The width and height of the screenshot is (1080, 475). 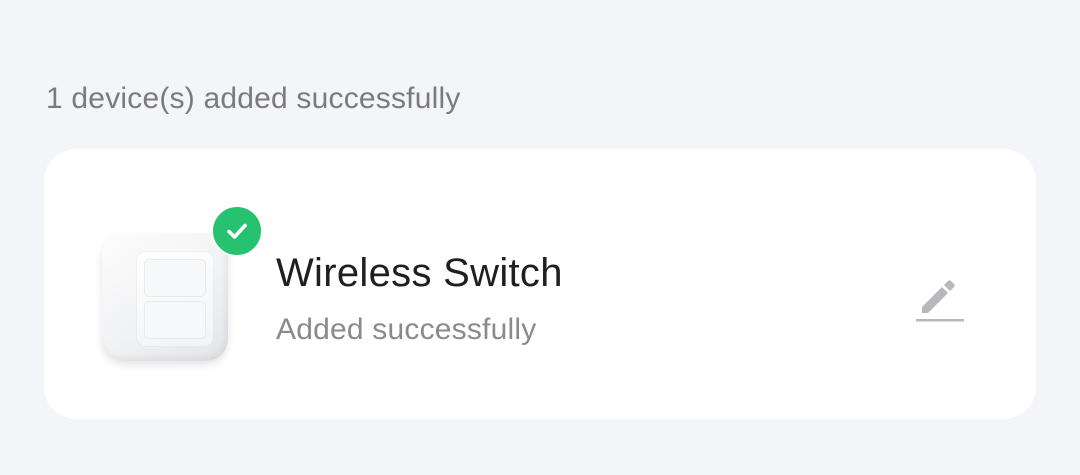 I want to click on device-status: Added successfully, so click(x=406, y=329).